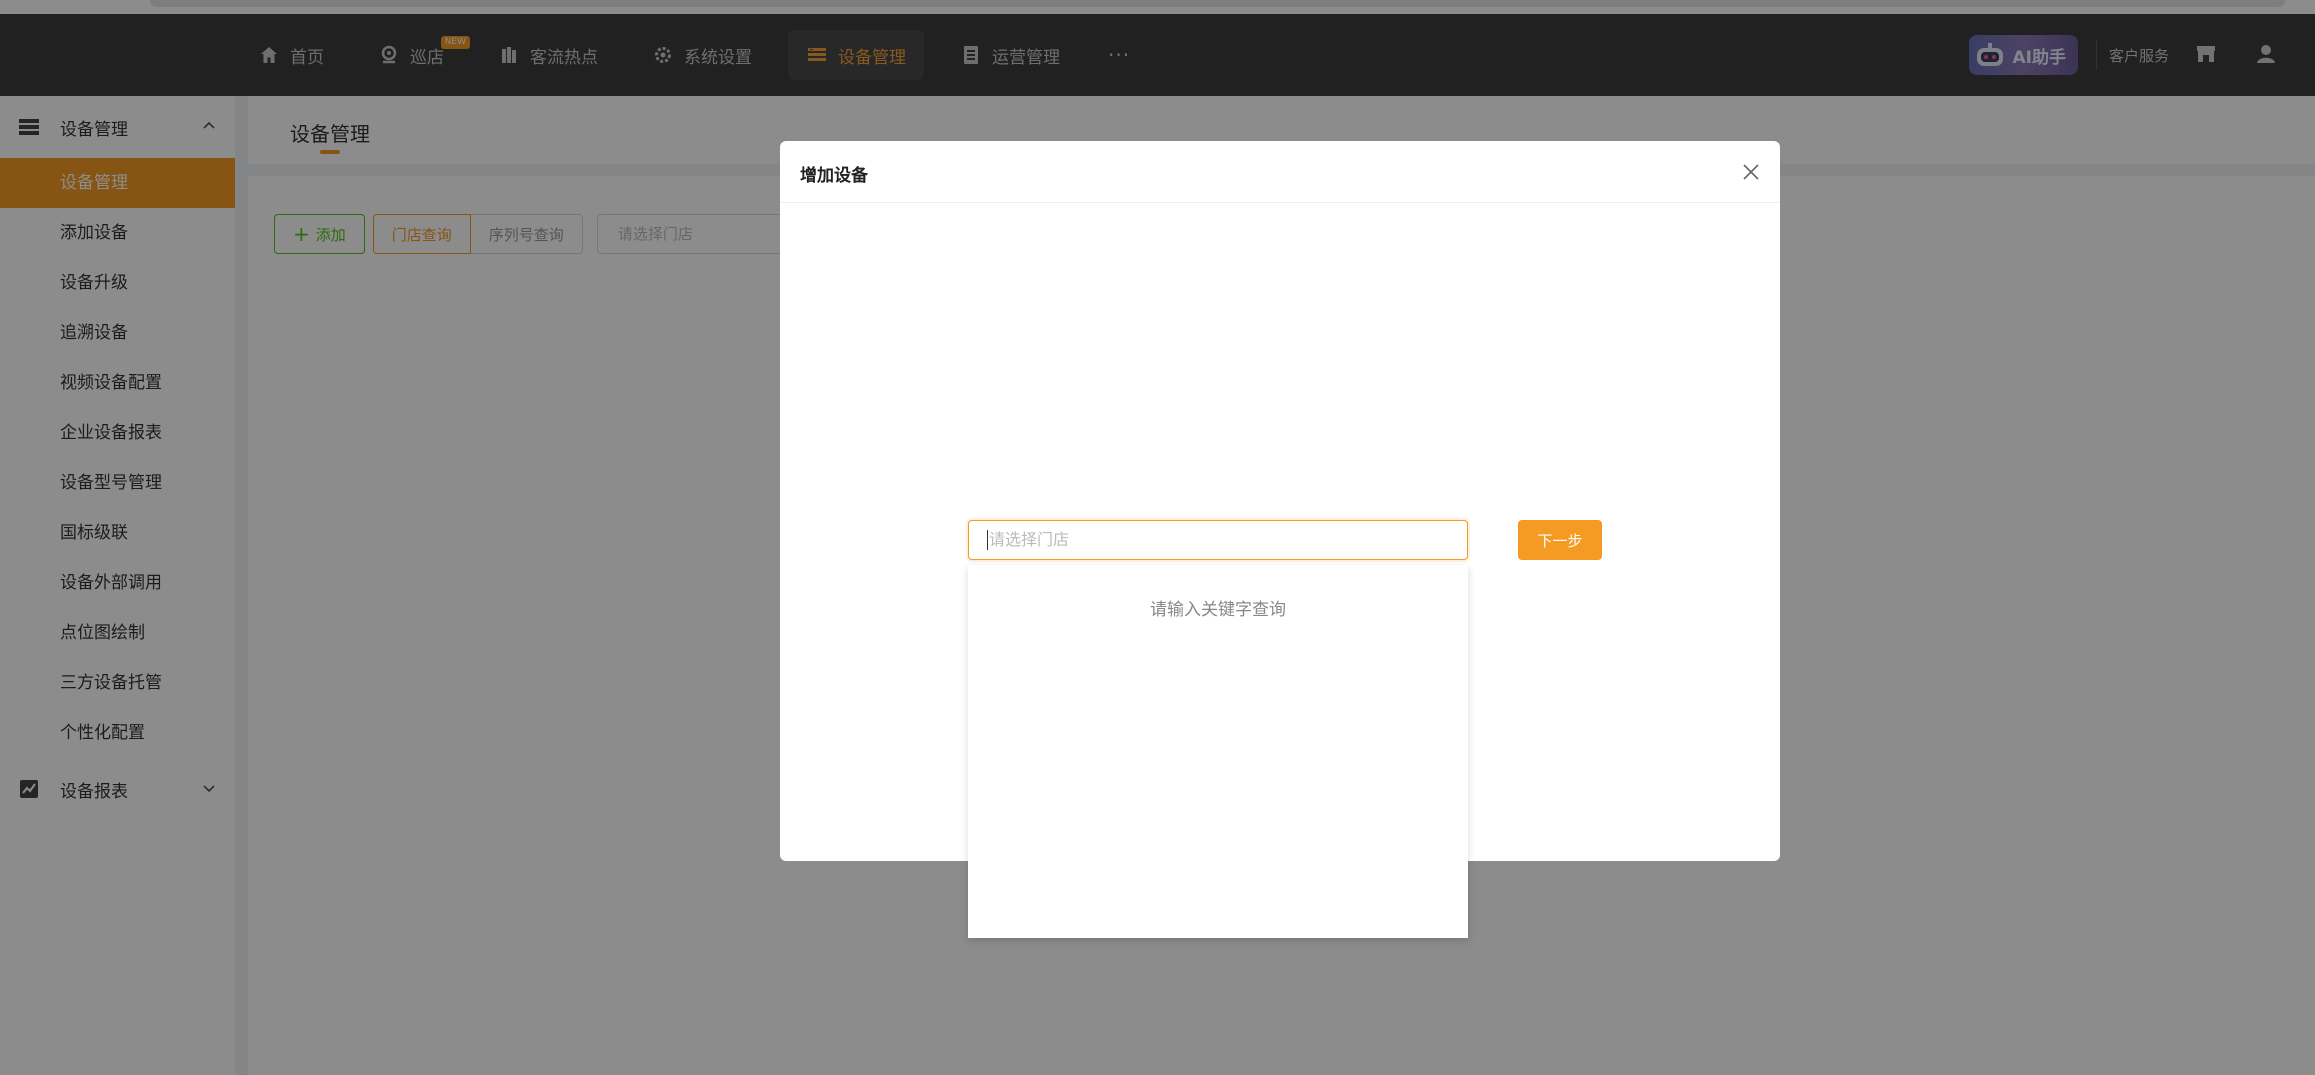  I want to click on store-dropdown: 请输入关键字查询, so click(1218, 751).